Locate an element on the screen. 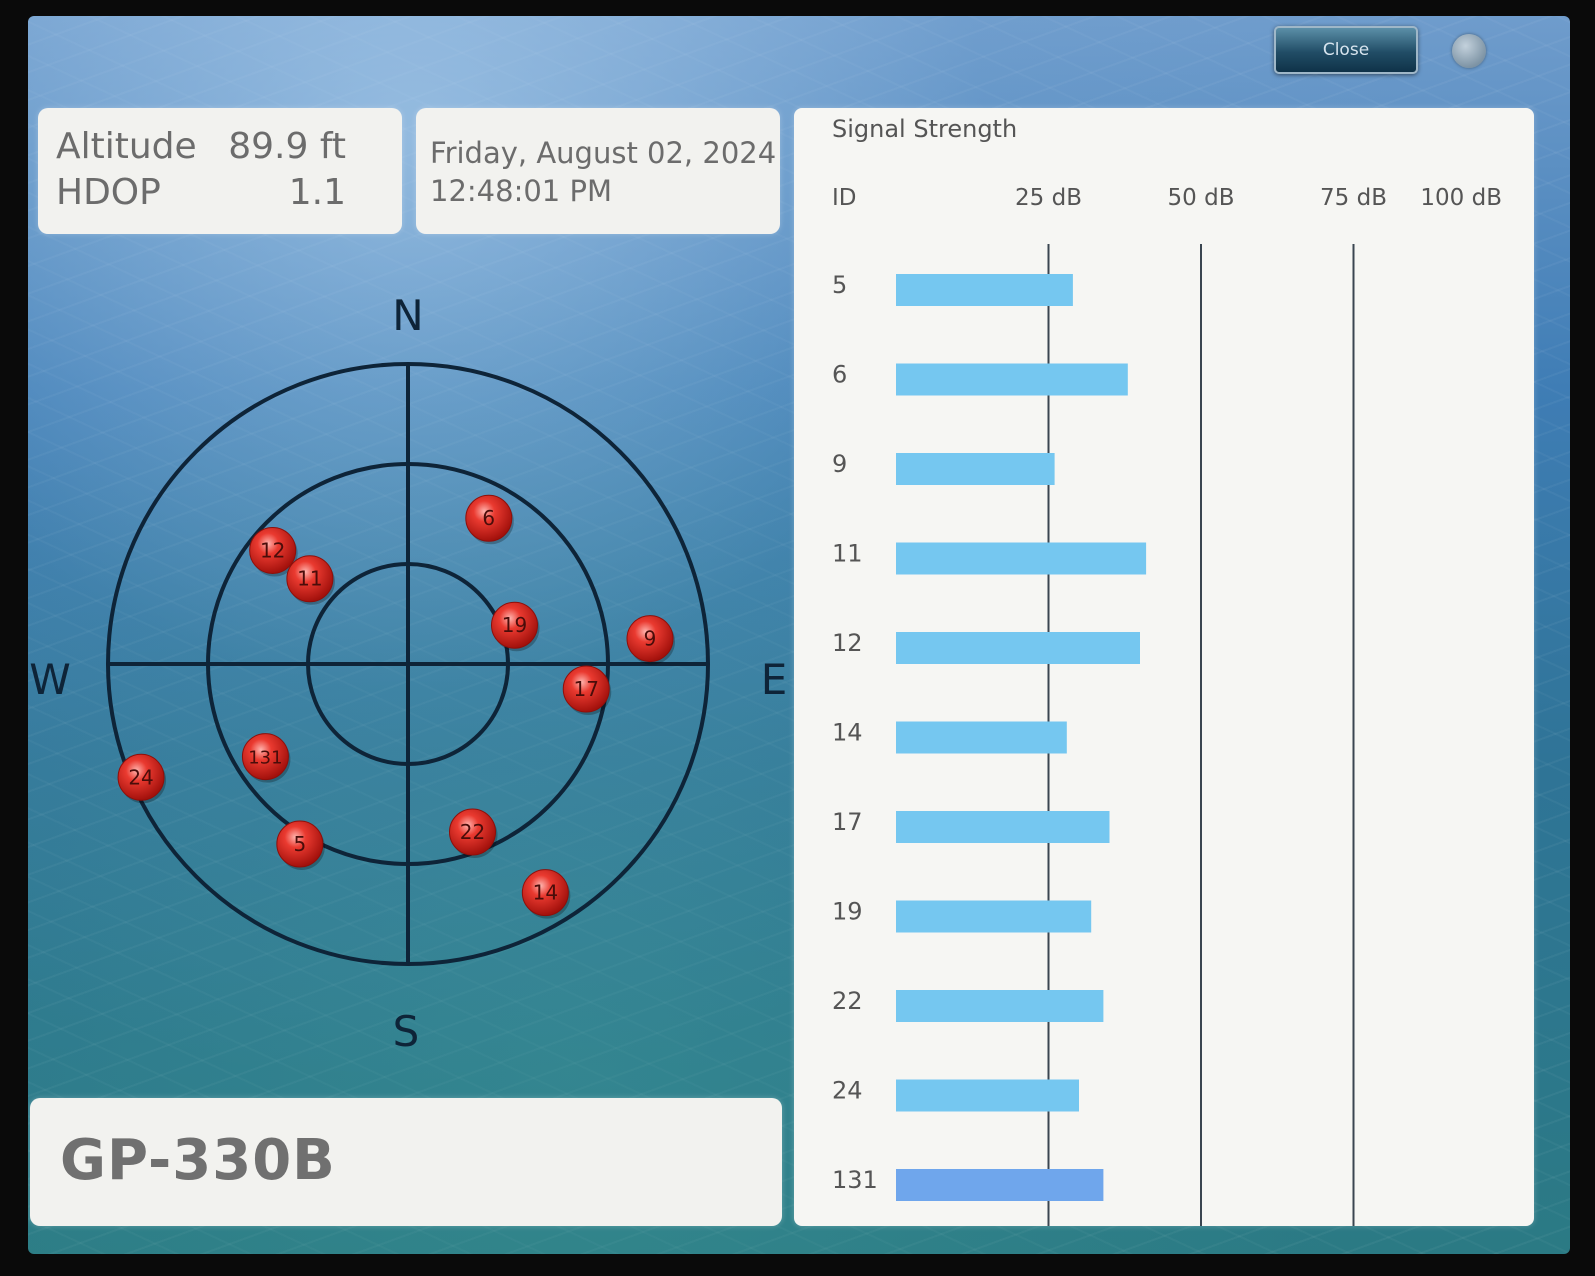  signal-axis-tick-label: 50 dB is located at coordinates (1201, 198).